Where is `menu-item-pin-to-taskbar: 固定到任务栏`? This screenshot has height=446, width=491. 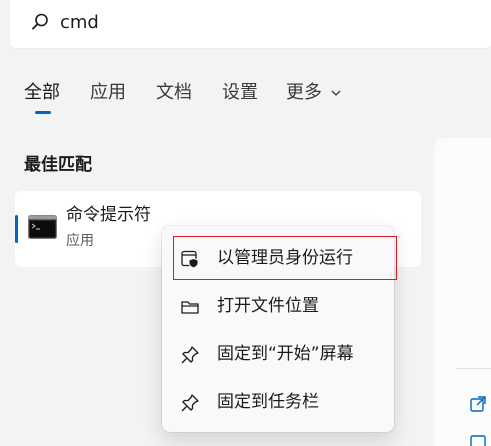
menu-item-pin-to-taskbar: 固定到任务栏 is located at coordinates (278, 402).